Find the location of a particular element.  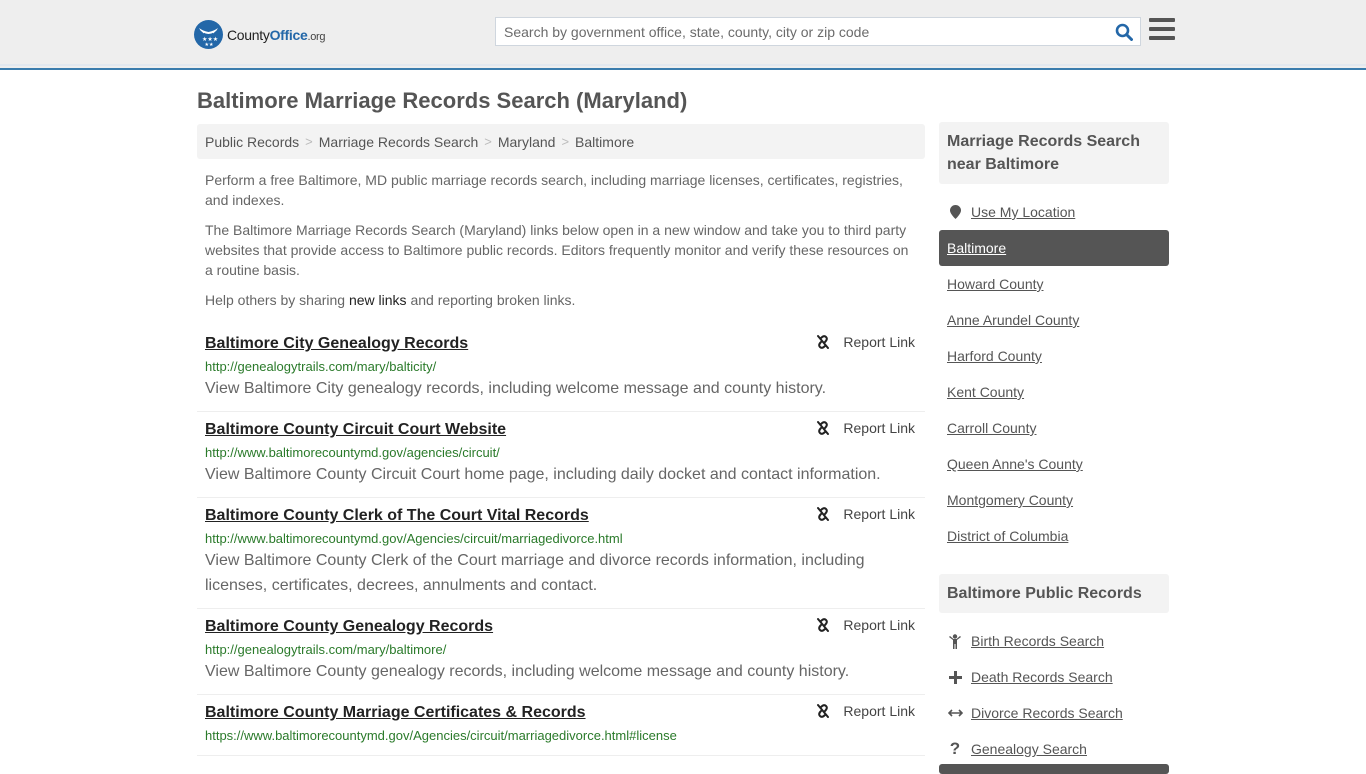

new-links-link: new links is located at coordinates (378, 300).